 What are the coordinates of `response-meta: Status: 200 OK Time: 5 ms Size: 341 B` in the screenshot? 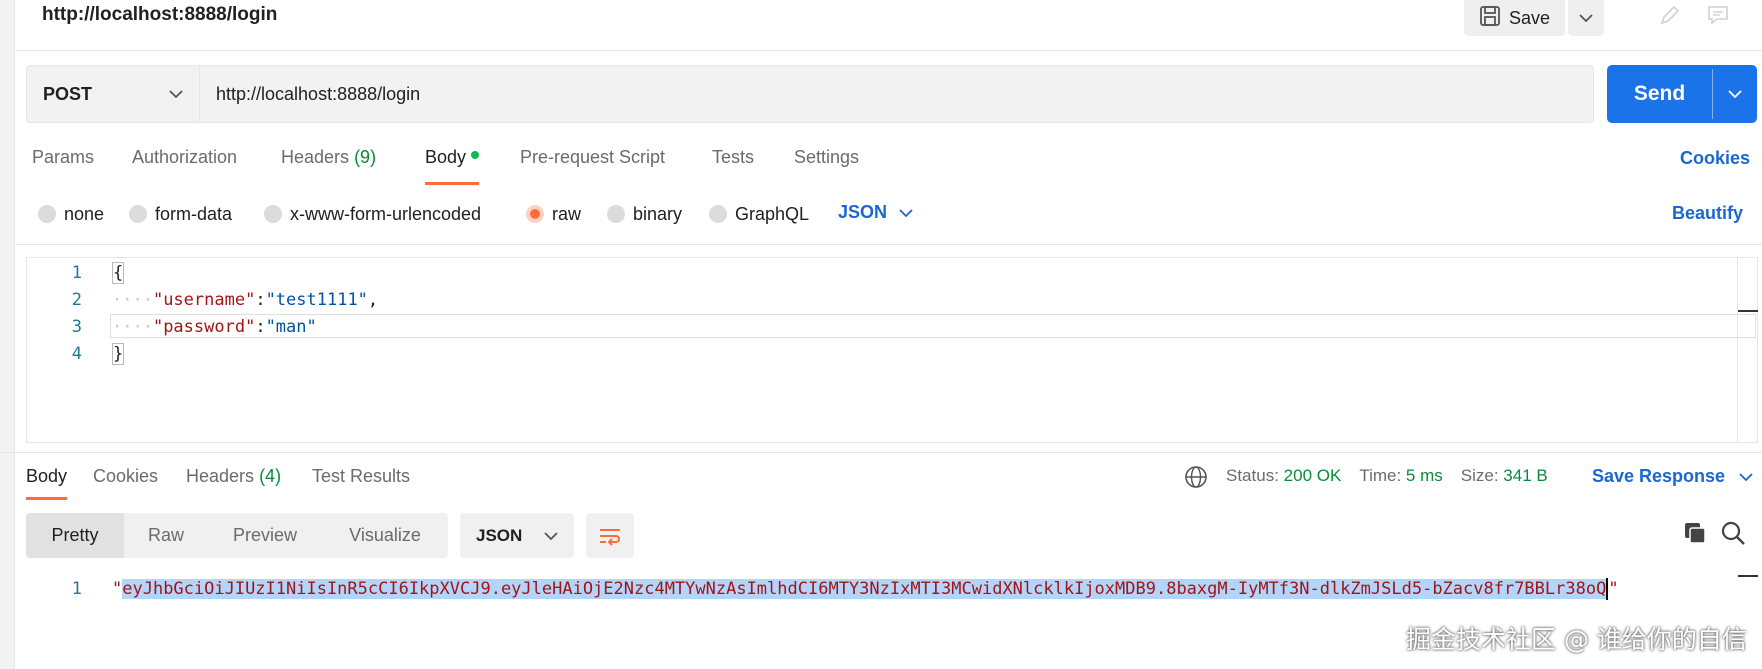 It's located at (1387, 476).